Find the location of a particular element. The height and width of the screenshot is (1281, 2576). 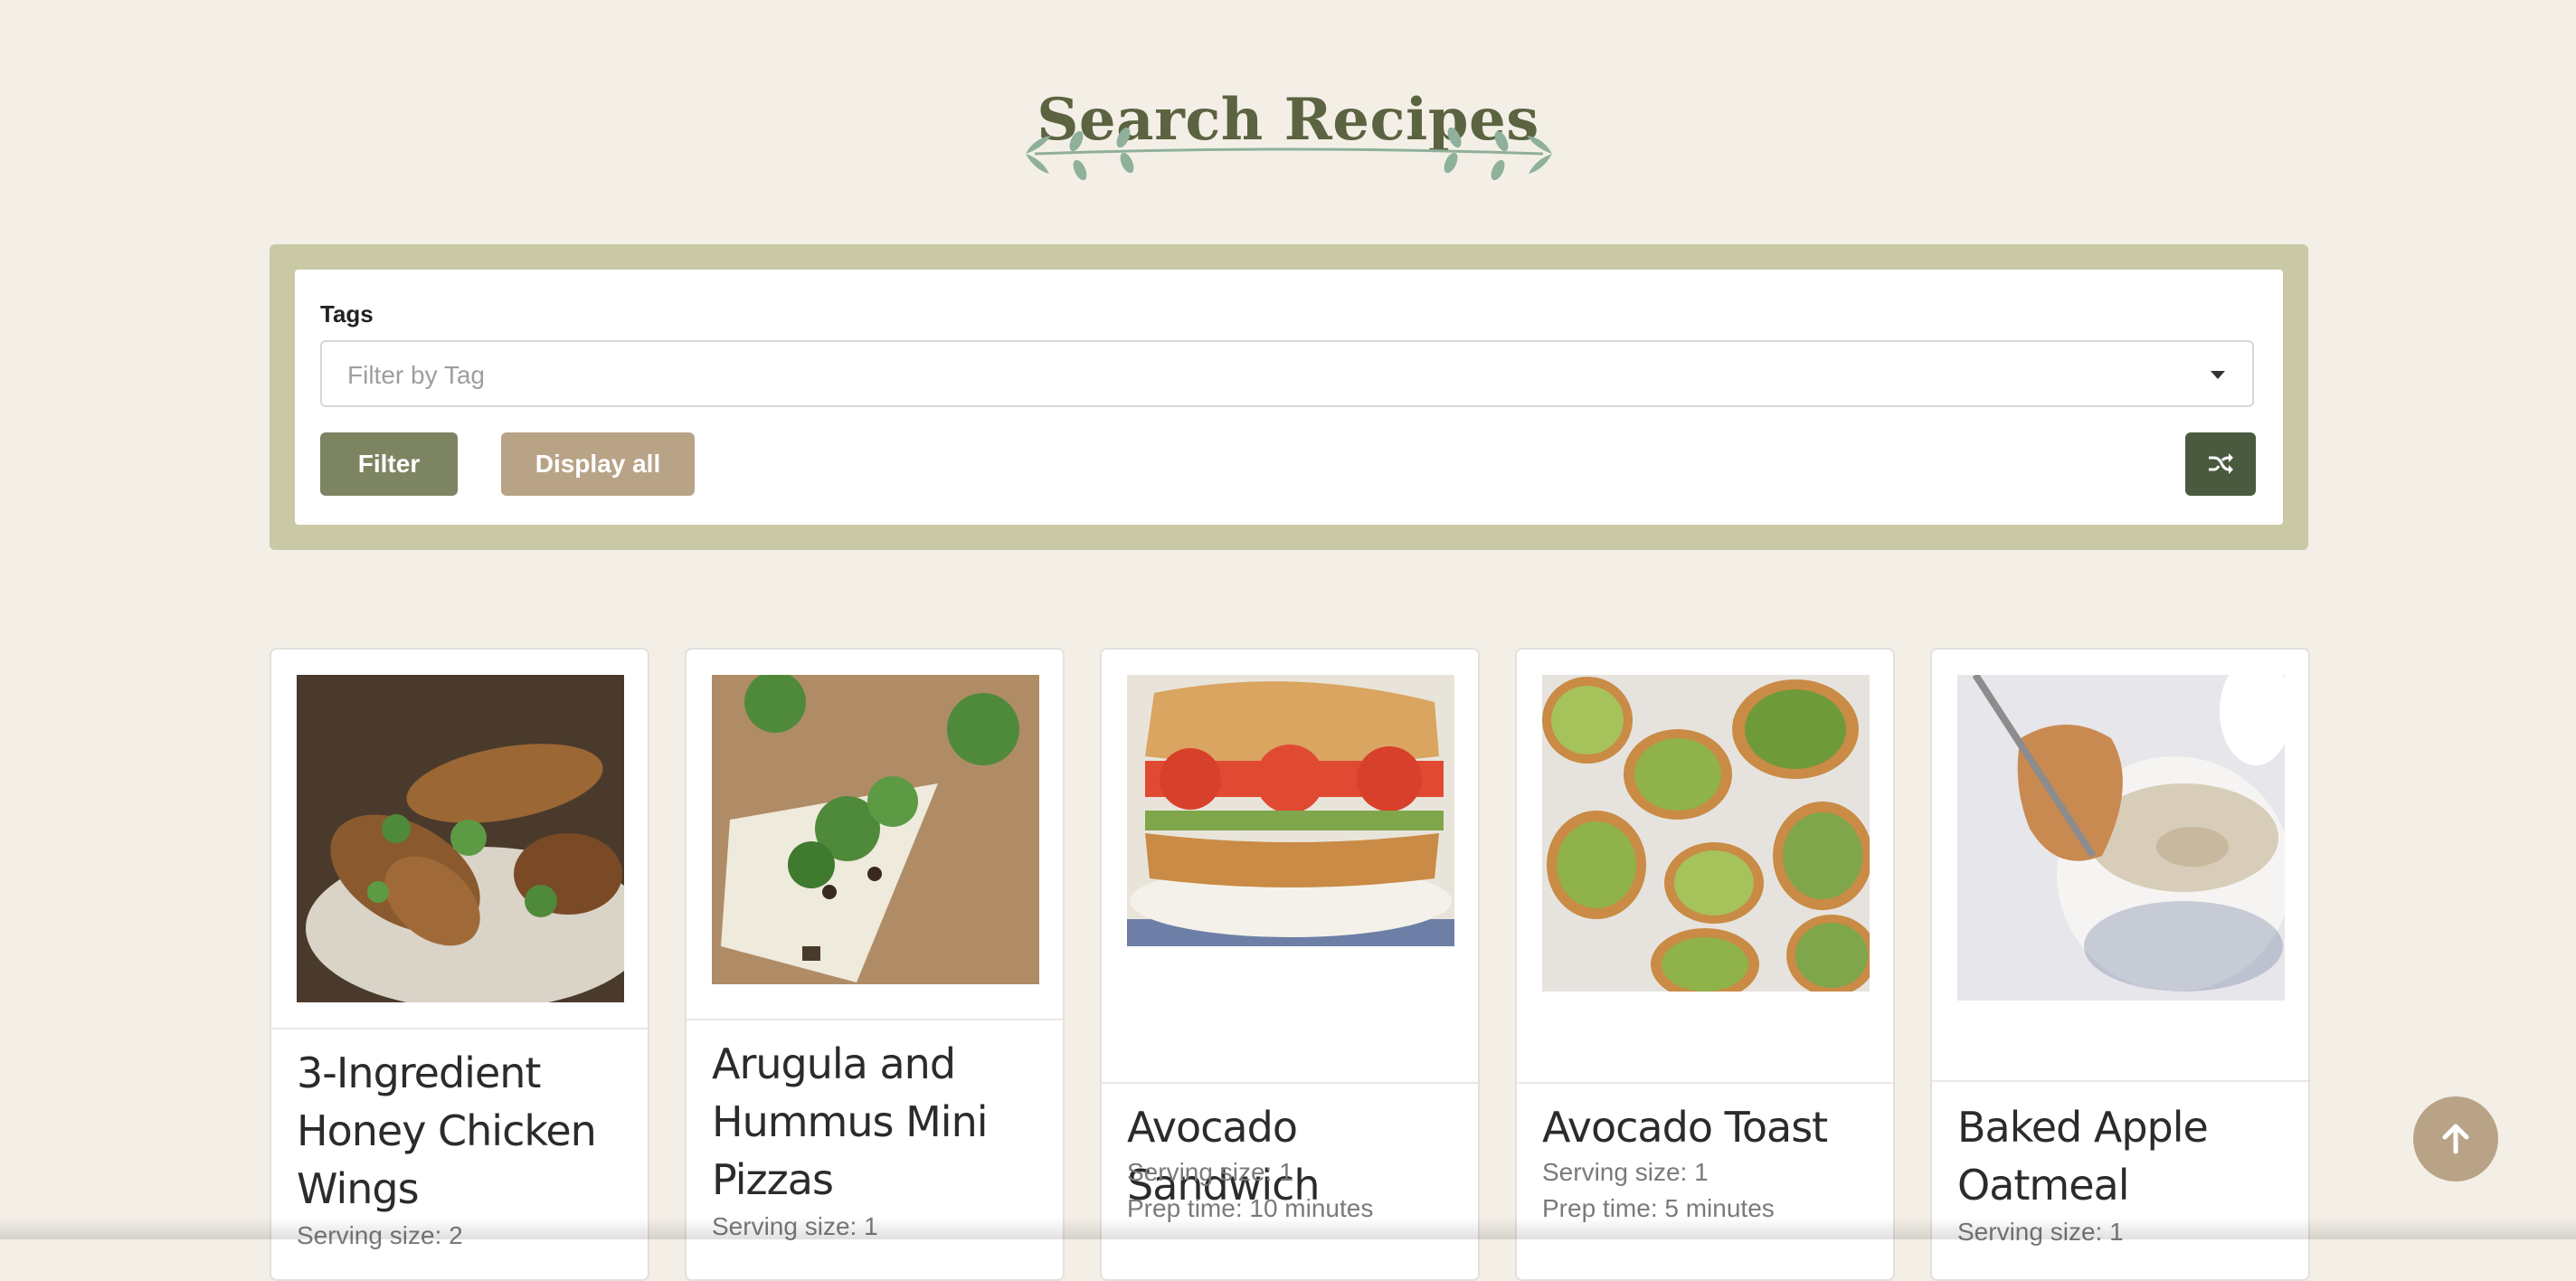

filter-button: Filter is located at coordinates (389, 464).